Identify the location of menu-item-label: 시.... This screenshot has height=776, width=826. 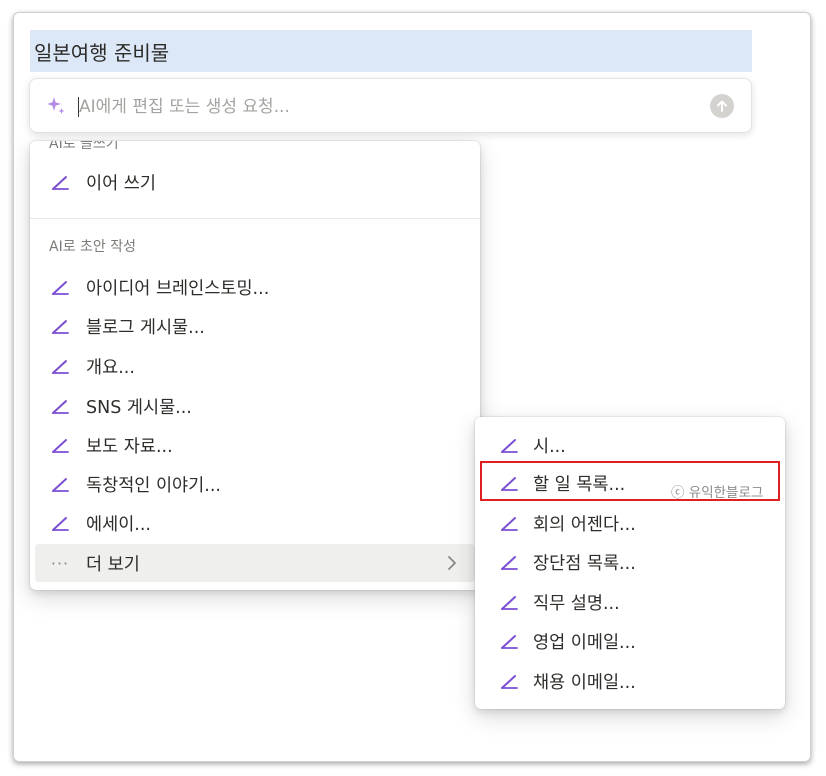
(549, 446).